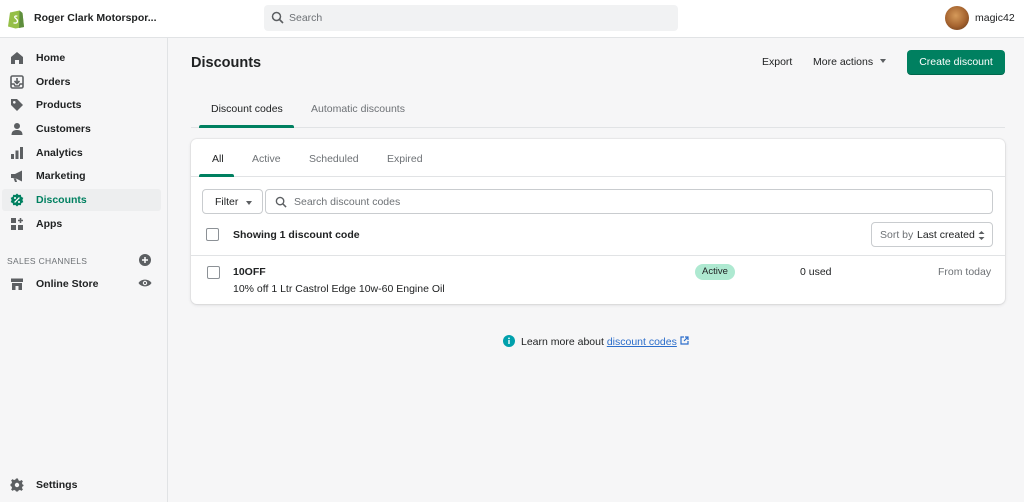 The image size is (1024, 502). I want to click on sort-arrows-icon, so click(981, 235).